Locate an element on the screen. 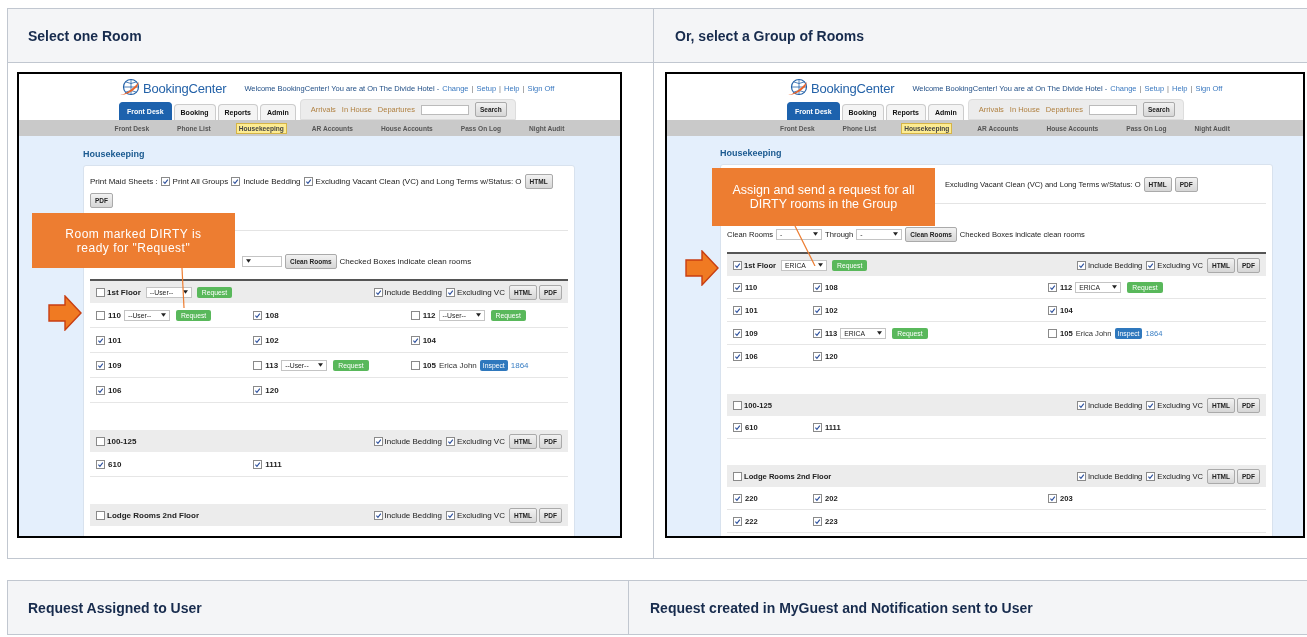 The height and width of the screenshot is (637, 1307). room-number: 113 is located at coordinates (272, 365).